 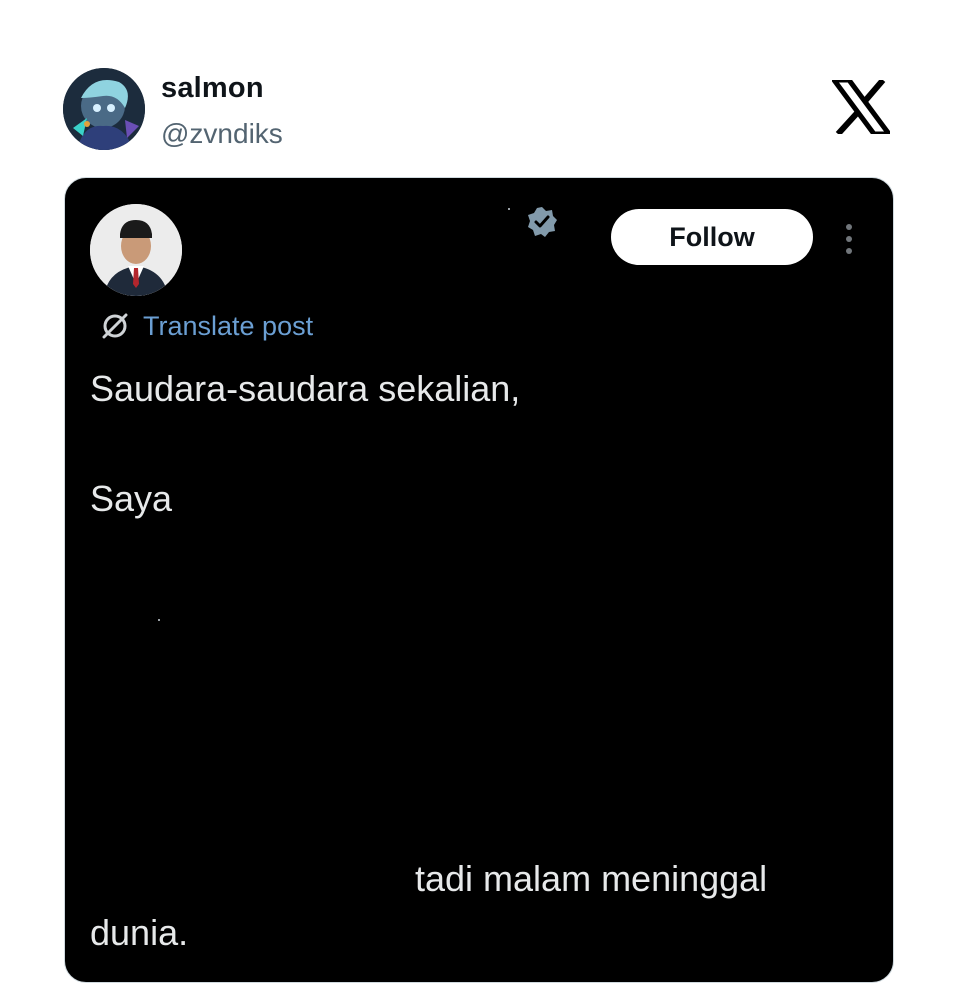 What do you see at coordinates (849, 239) in the screenshot?
I see `more-vertical-icon` at bounding box center [849, 239].